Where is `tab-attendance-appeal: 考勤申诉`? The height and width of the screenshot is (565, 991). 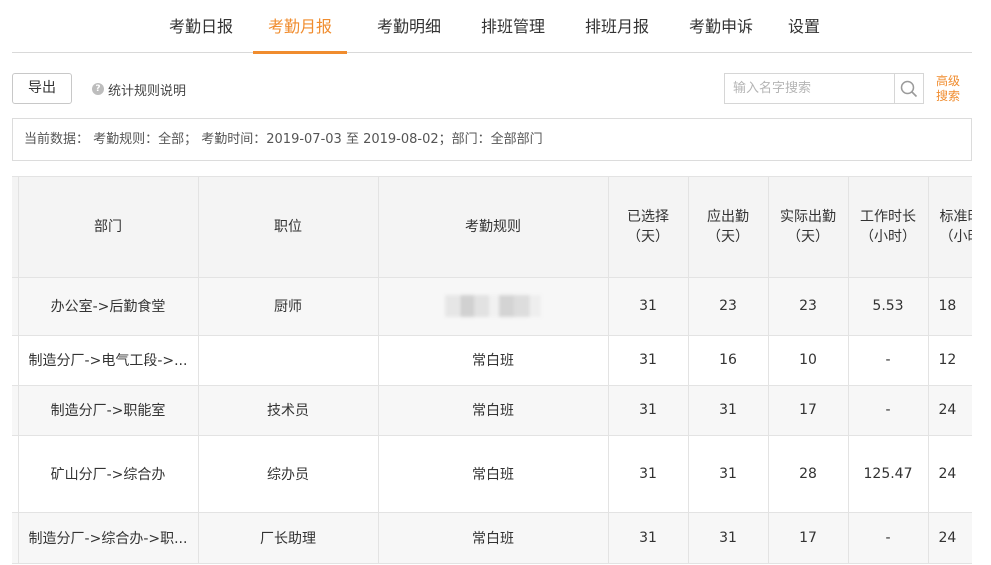 tab-attendance-appeal: 考勤申诉 is located at coordinates (721, 26).